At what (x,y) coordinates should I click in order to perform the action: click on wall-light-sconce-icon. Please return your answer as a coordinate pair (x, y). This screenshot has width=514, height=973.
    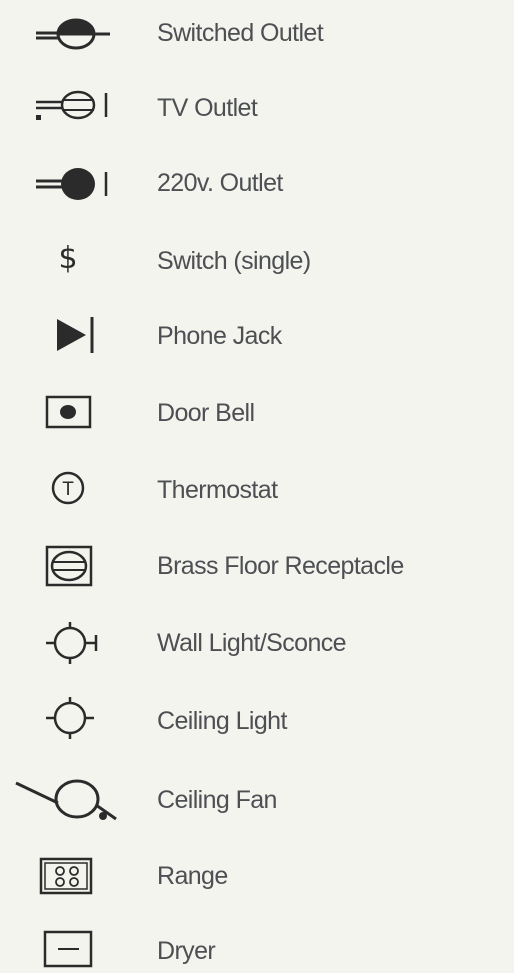
    Looking at the image, I should click on (72, 643).